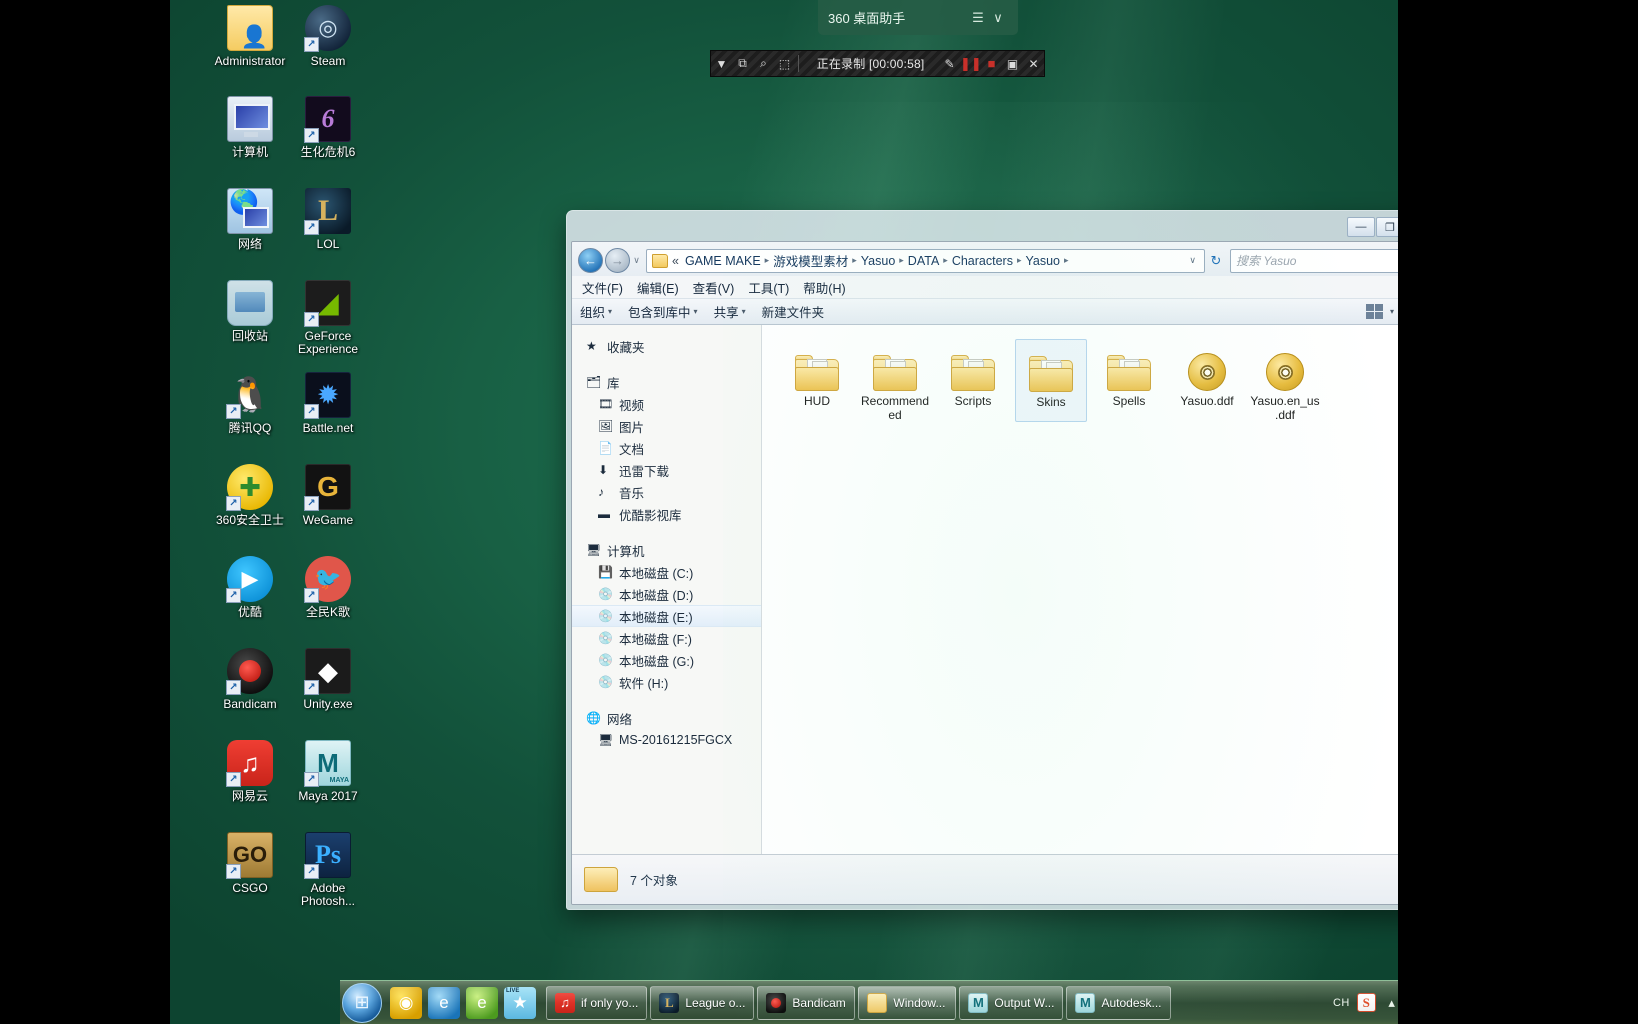 This screenshot has height=1024, width=1638. I want to click on desktop-icon-WeGame: G WeGame, so click(328, 495).